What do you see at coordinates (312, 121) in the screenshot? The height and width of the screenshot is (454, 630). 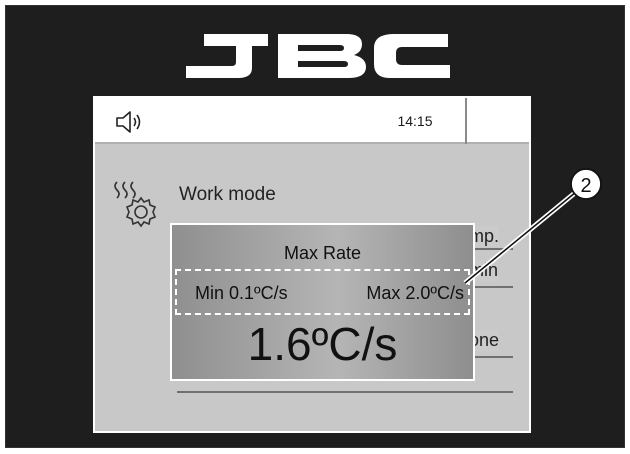 I see `status-bar: 14:15` at bounding box center [312, 121].